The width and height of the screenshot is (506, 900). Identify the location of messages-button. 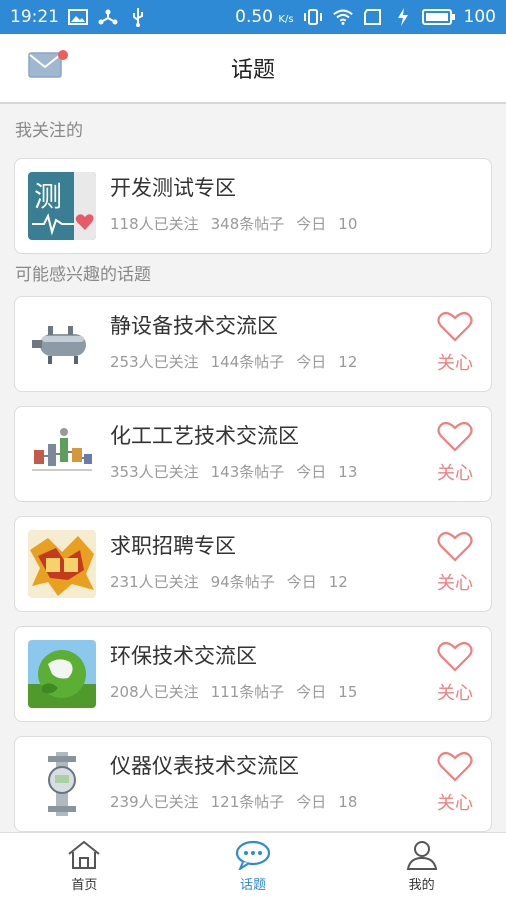
(48, 66).